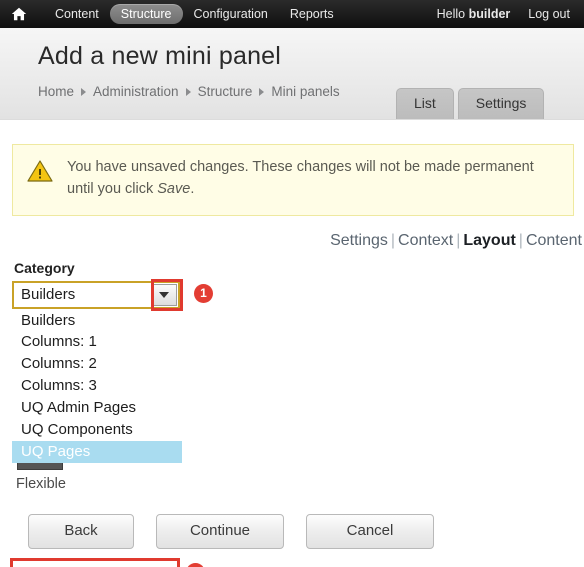  I want to click on warning-text-after: ., so click(192, 188).